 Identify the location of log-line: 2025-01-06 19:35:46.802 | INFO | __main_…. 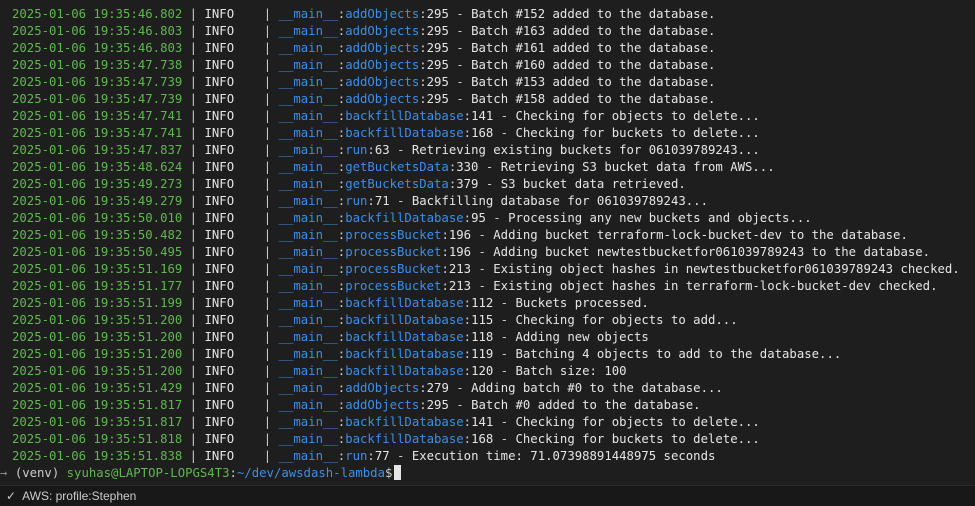
(493, 14).